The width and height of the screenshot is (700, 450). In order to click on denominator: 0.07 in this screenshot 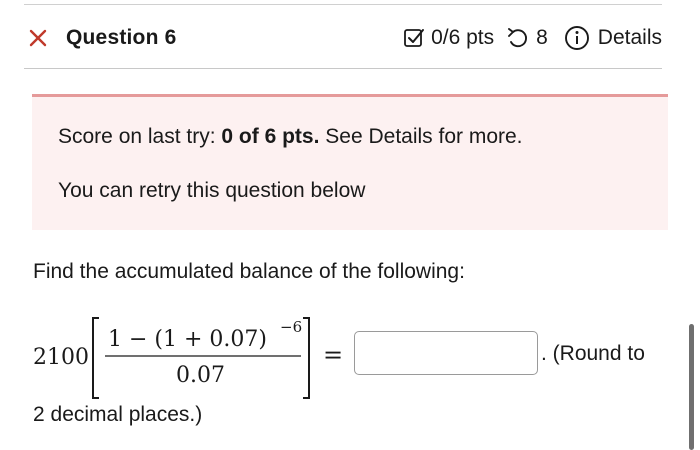, I will do `click(200, 375)`.